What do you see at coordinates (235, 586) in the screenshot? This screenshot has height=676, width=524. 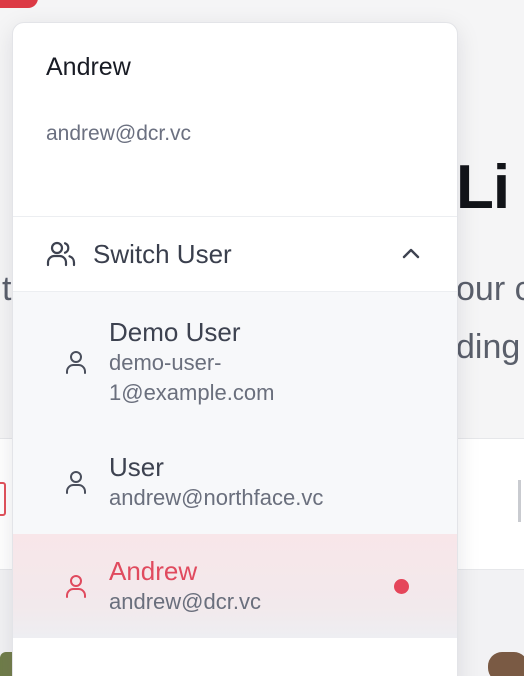 I see `user-option-andrew-active: Andrew andrew@dcr.vc` at bounding box center [235, 586].